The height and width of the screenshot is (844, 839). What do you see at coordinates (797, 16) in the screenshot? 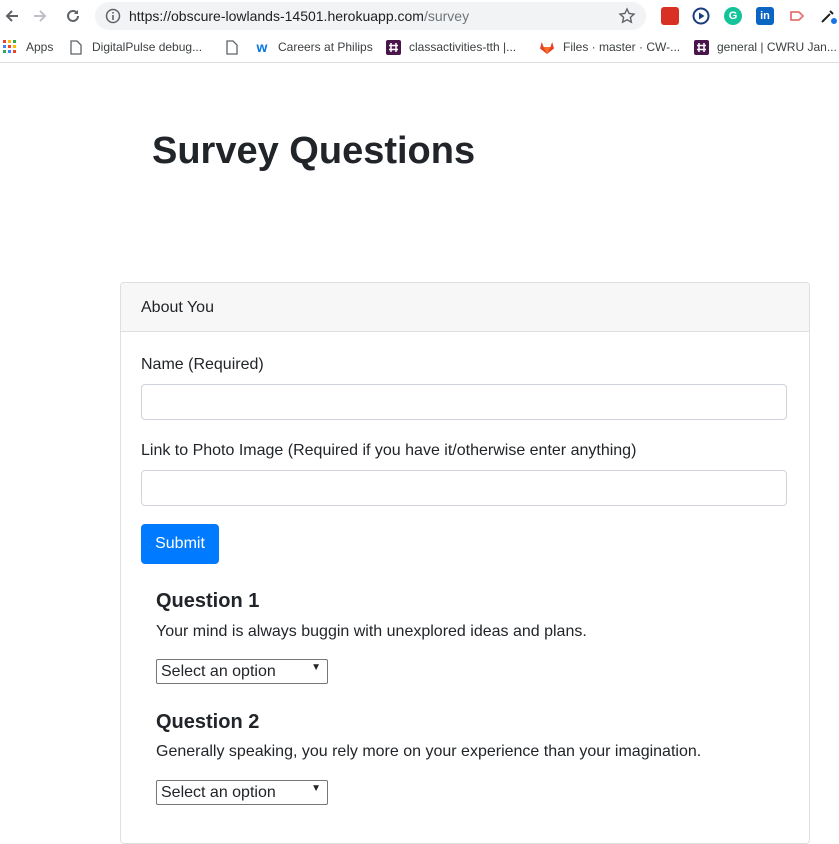
I see `cast-extension-icon` at bounding box center [797, 16].